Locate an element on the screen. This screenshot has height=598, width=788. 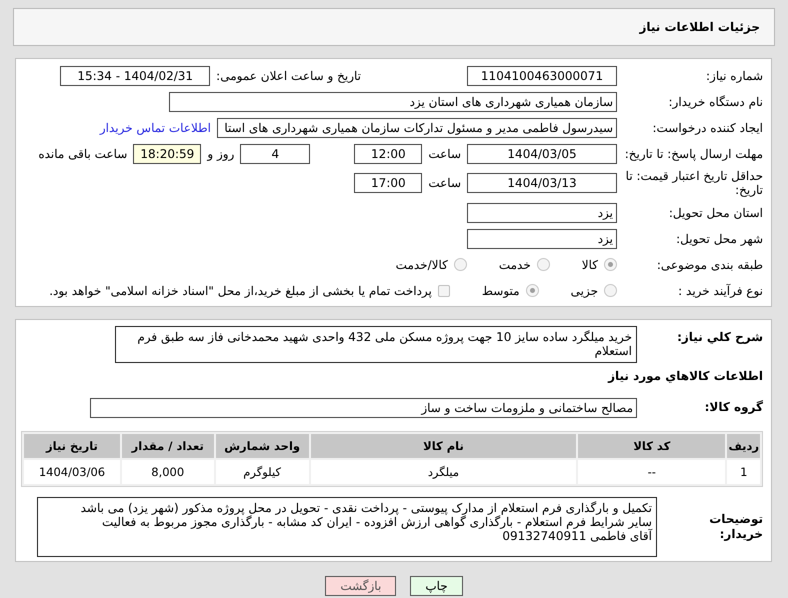
field-label: استان محل تحویل: is located at coordinates (715, 213).